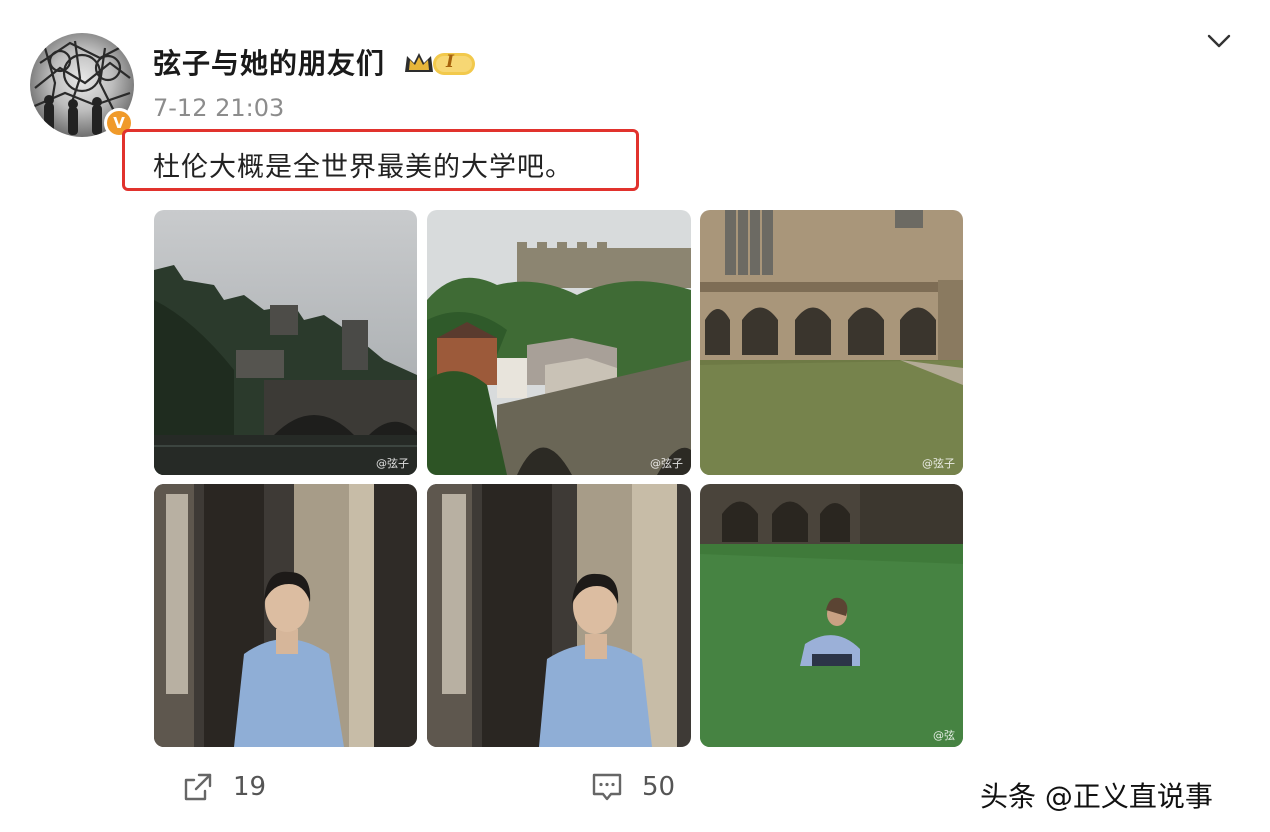  What do you see at coordinates (831, 615) in the screenshot?
I see `photo-6: @弦` at bounding box center [831, 615].